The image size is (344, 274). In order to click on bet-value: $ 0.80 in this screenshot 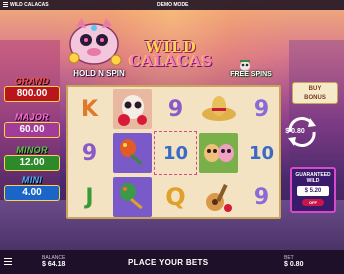, I will do `click(294, 264)`.